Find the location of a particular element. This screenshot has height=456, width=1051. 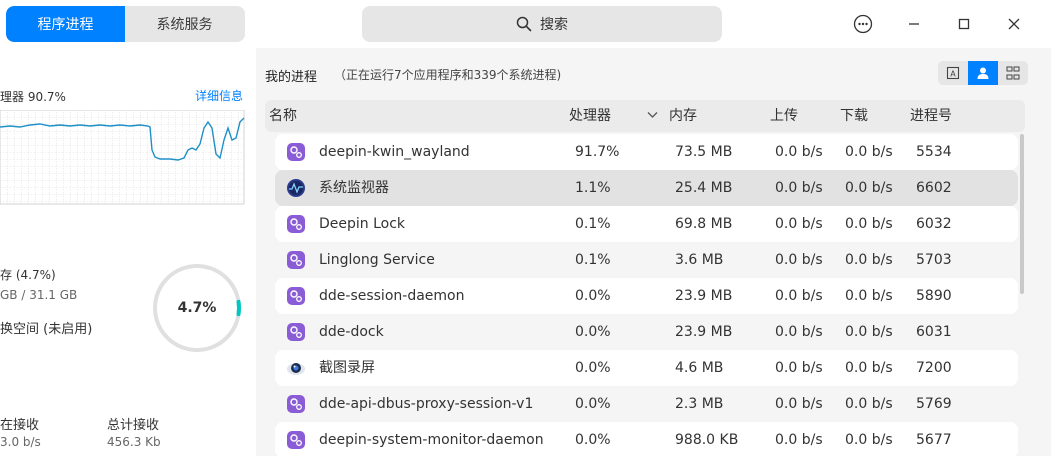

panel-title: 我的进程 is located at coordinates (291, 77).